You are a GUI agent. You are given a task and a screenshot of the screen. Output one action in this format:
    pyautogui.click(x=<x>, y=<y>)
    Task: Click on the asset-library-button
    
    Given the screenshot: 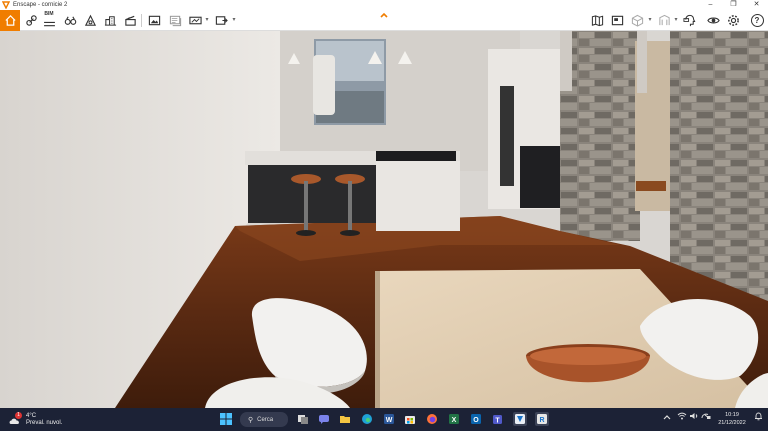 What is the action you would take?
    pyautogui.click(x=90, y=20)
    